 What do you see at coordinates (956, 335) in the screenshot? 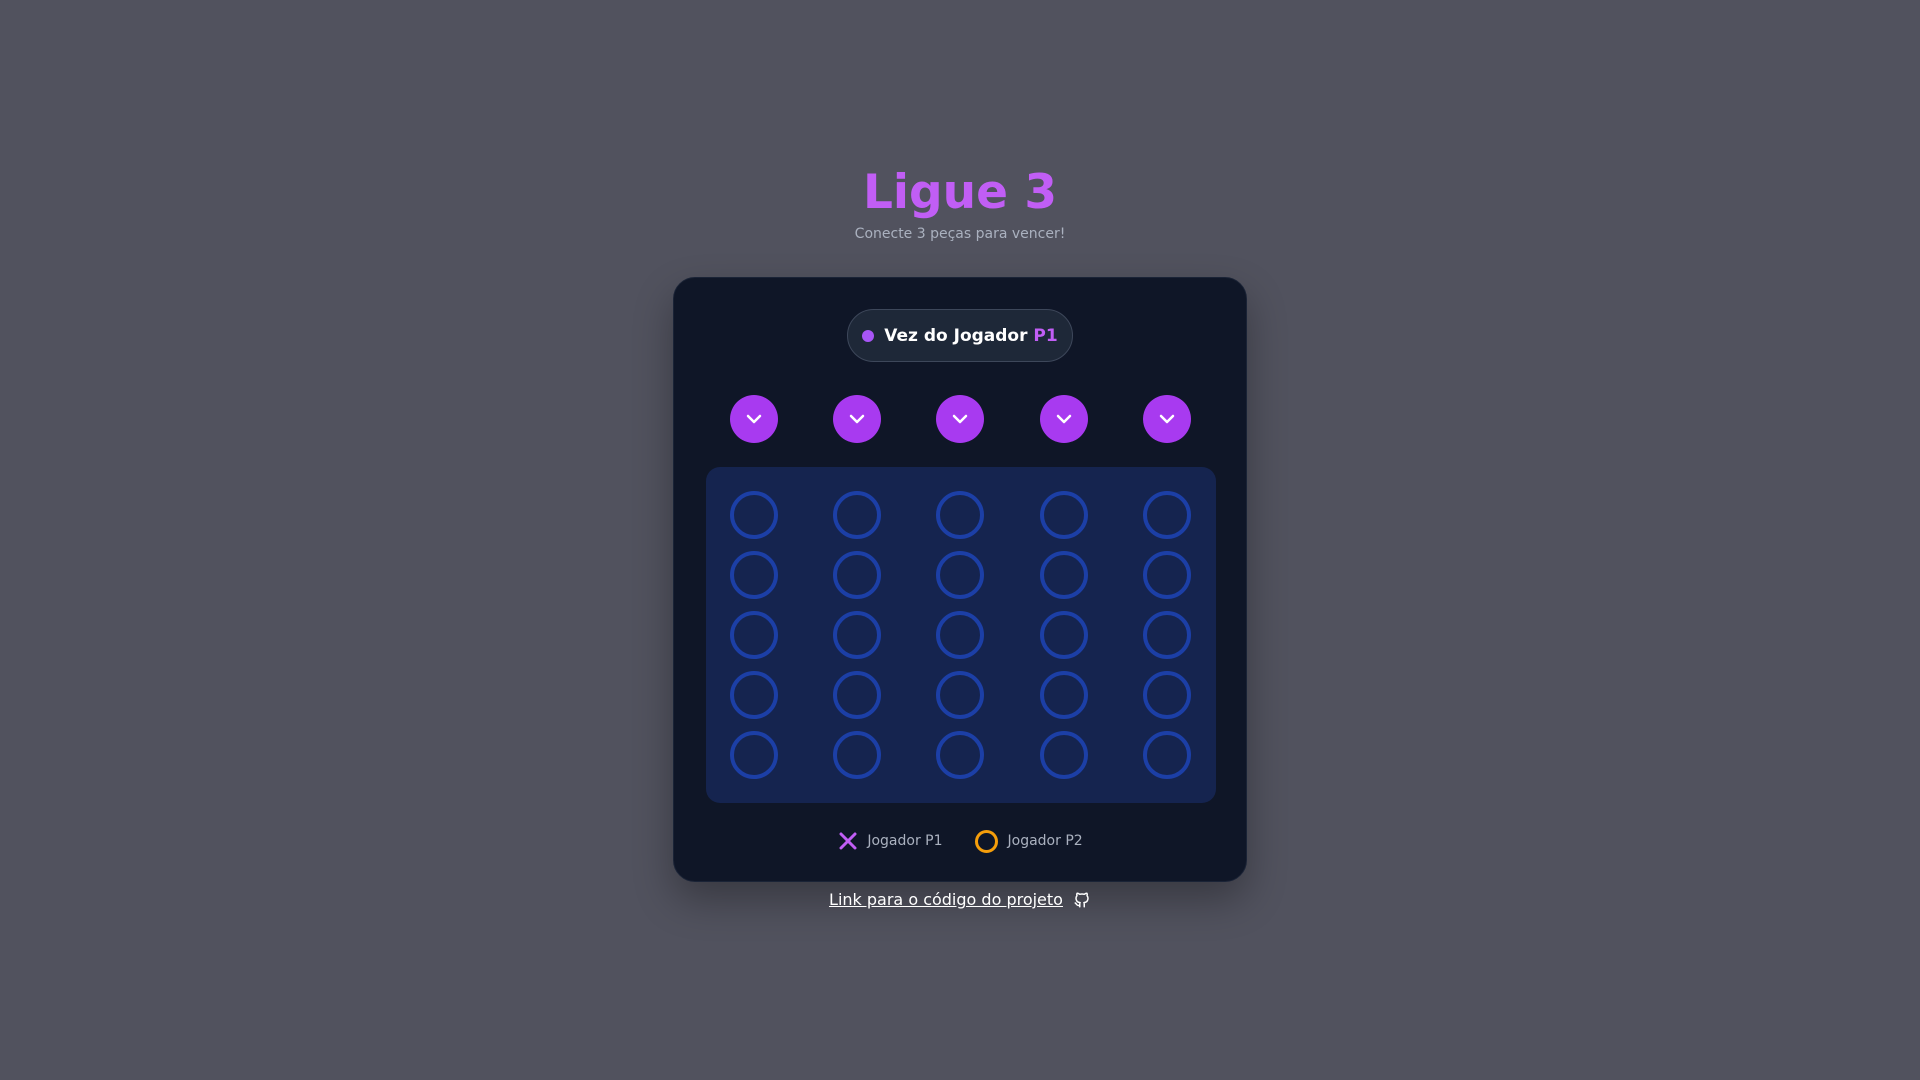
I see `turn-prefix: Vez do Jogador` at bounding box center [956, 335].